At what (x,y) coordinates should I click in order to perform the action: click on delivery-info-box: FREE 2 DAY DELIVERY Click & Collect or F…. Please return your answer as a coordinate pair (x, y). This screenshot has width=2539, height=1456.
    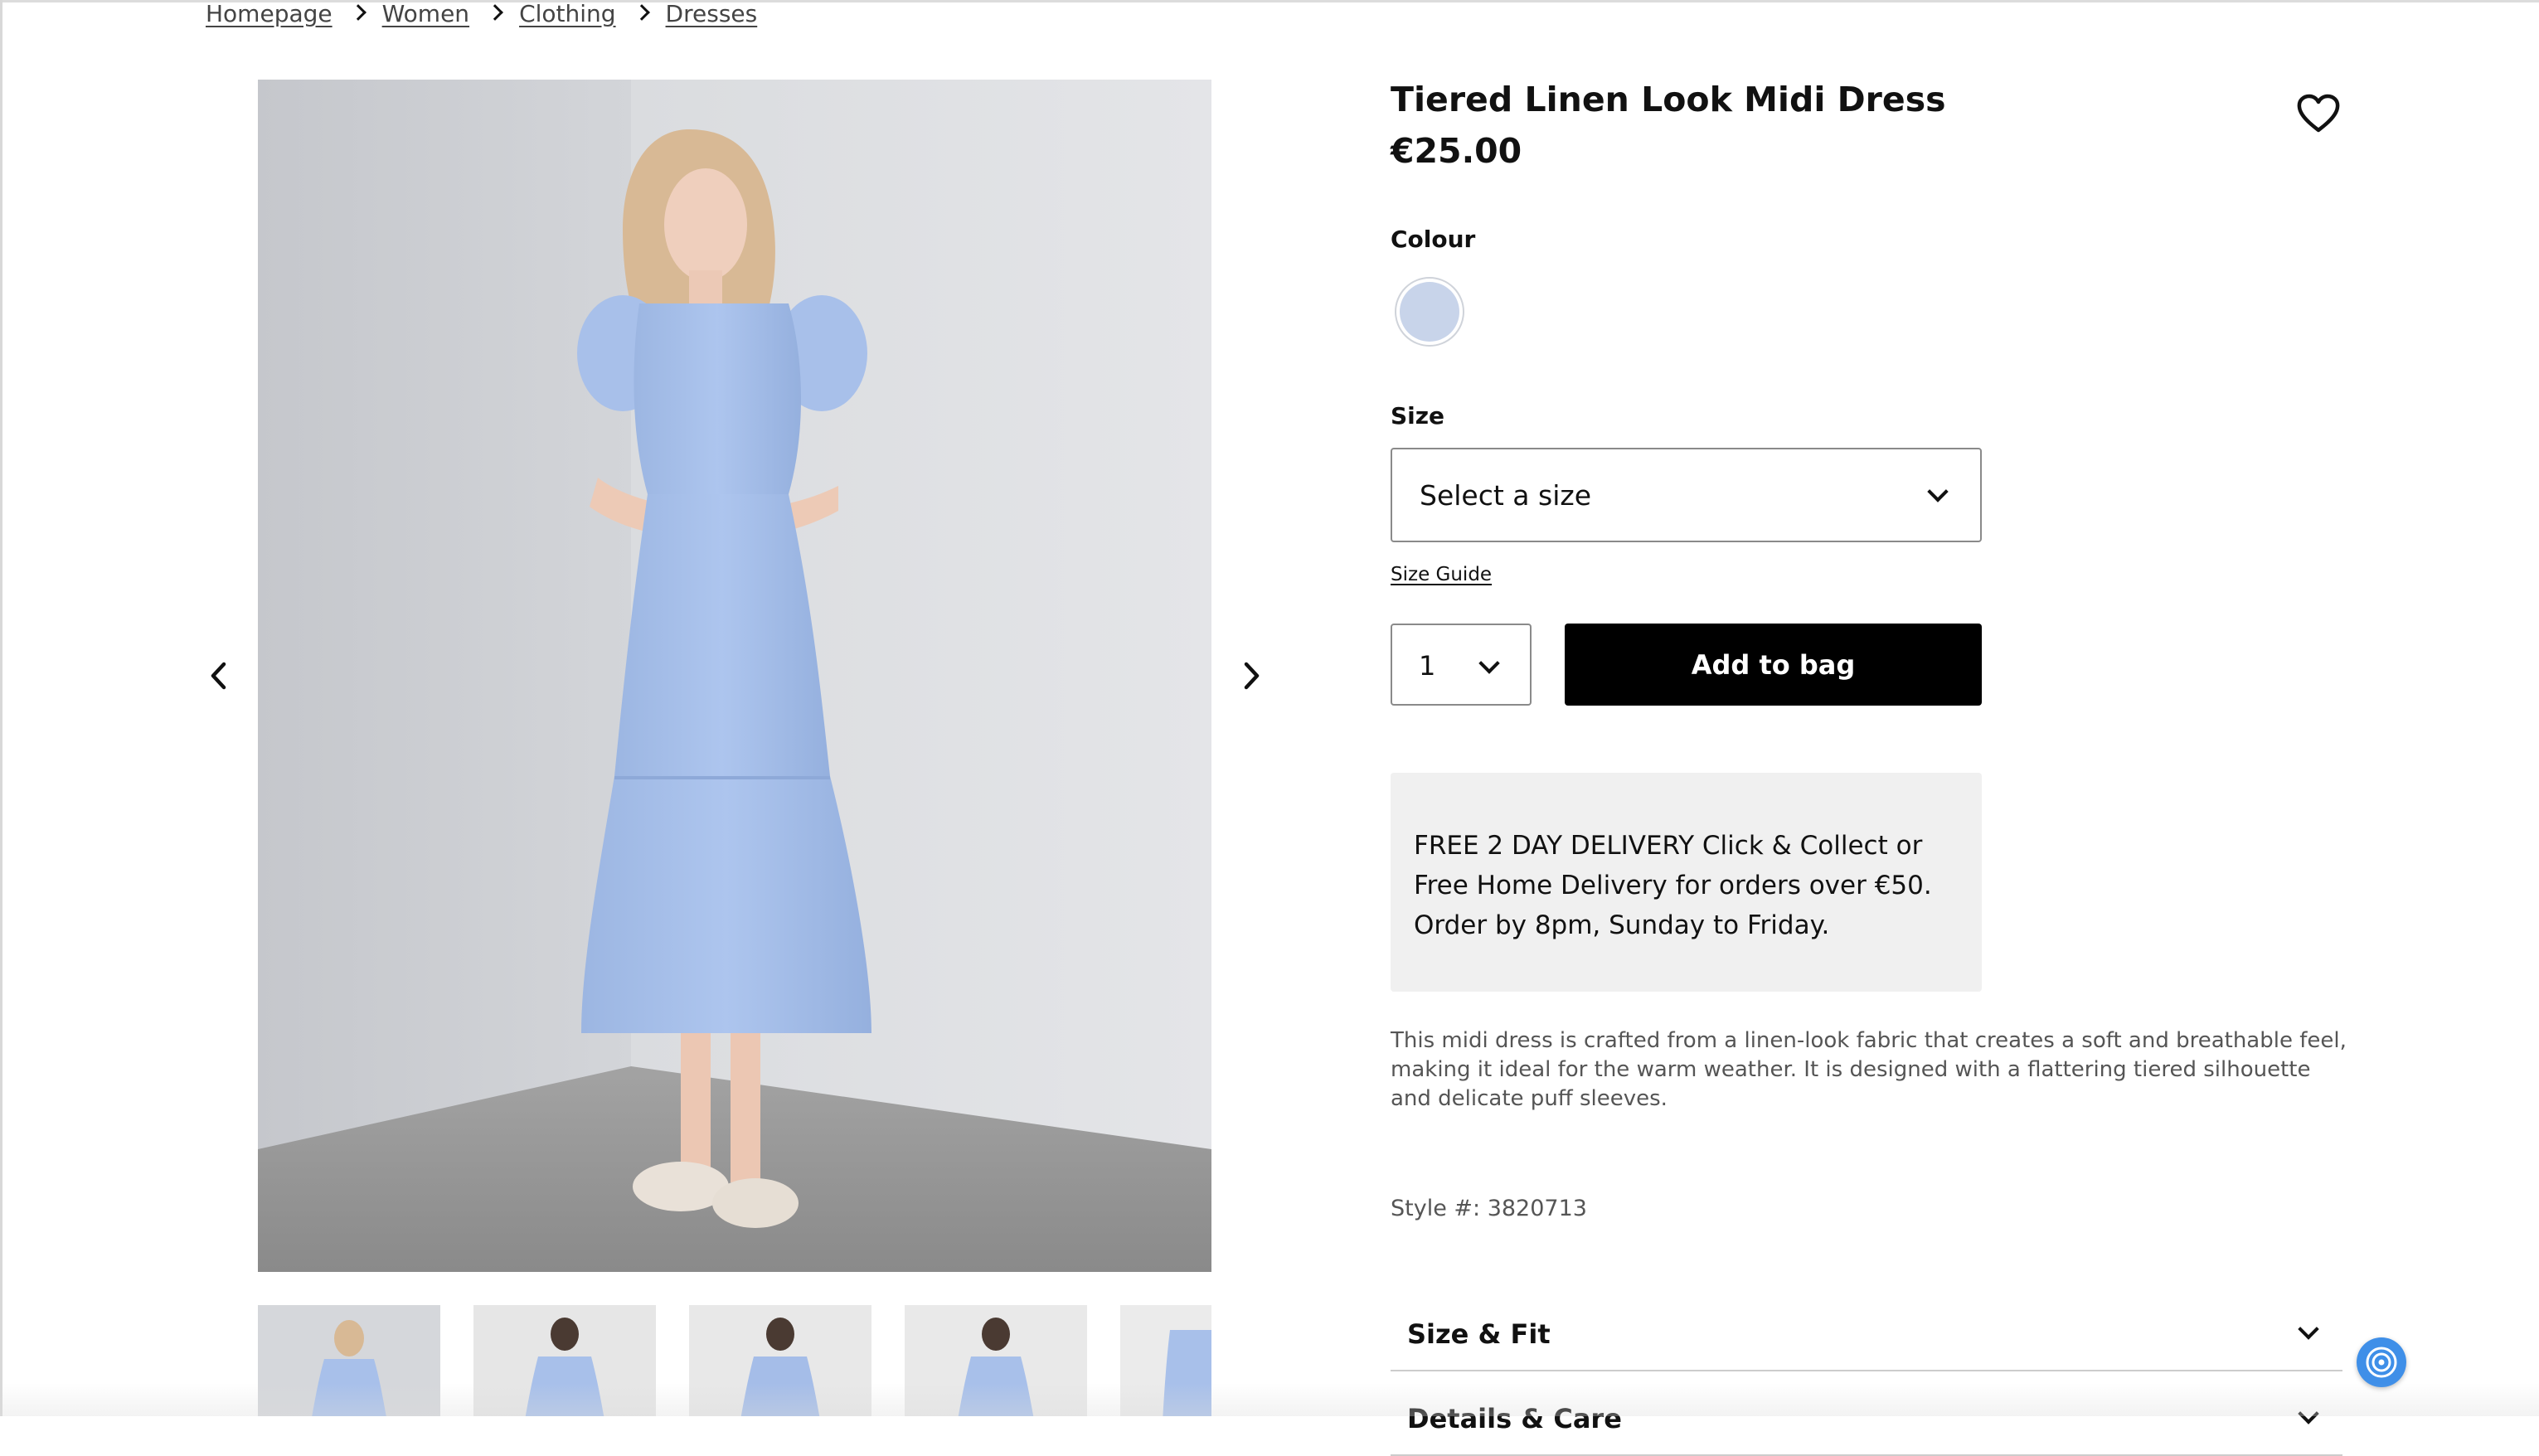
    Looking at the image, I should click on (1686, 882).